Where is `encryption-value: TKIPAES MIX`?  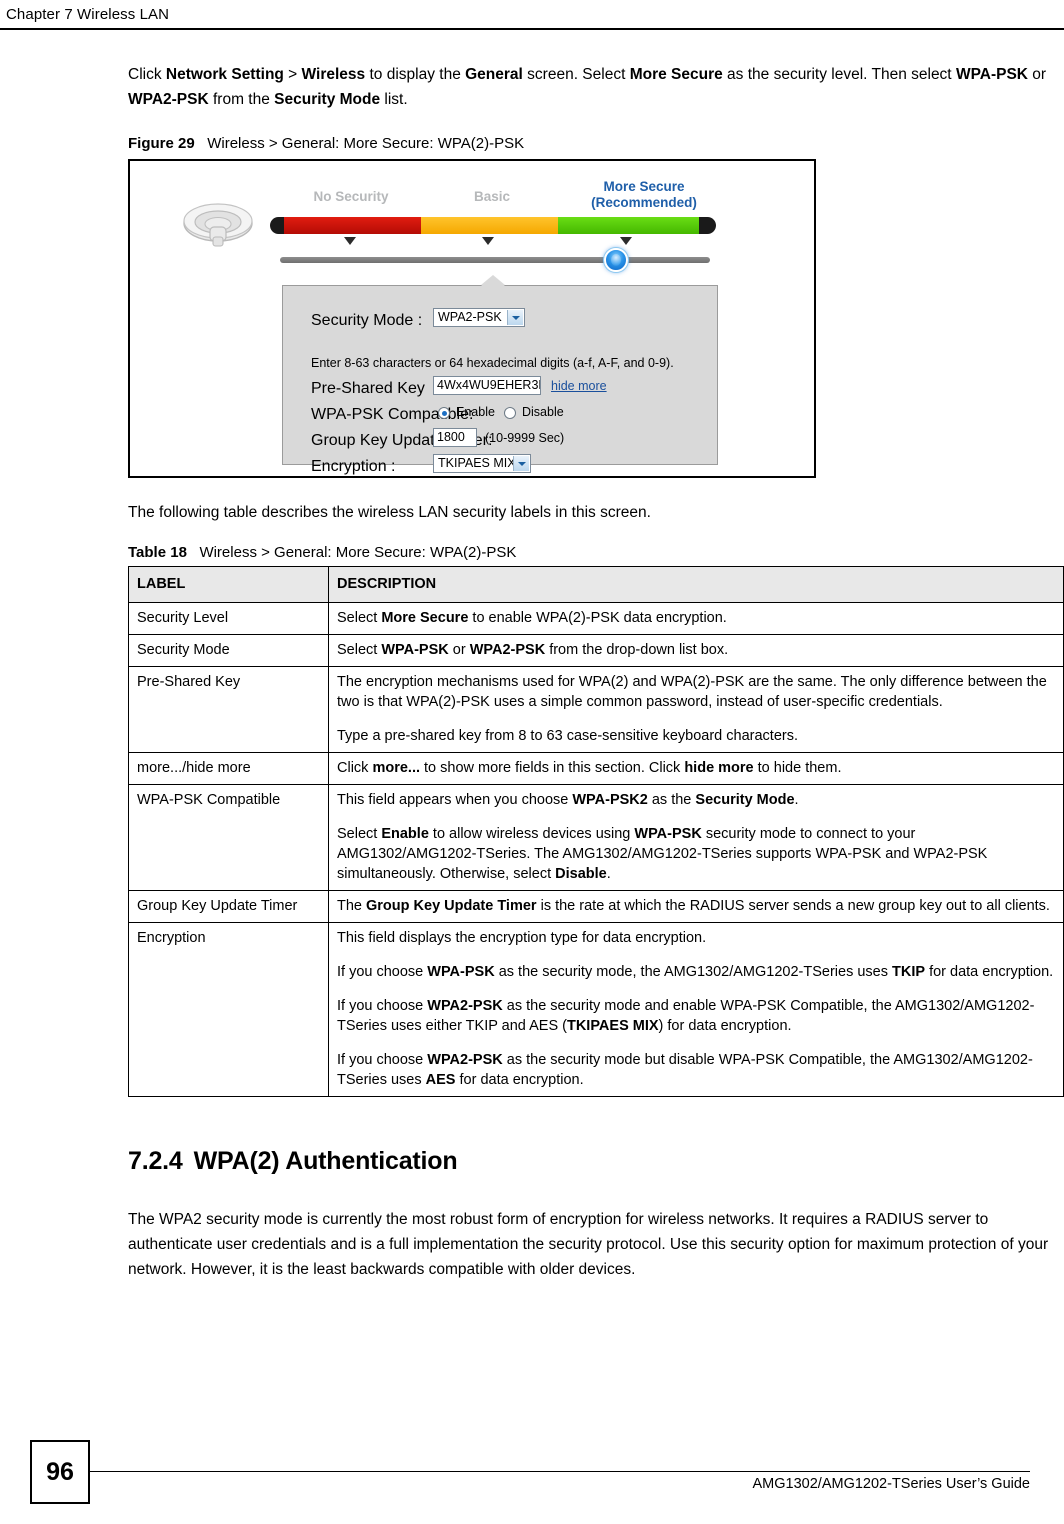
encryption-value: TKIPAES MIX is located at coordinates (477, 463).